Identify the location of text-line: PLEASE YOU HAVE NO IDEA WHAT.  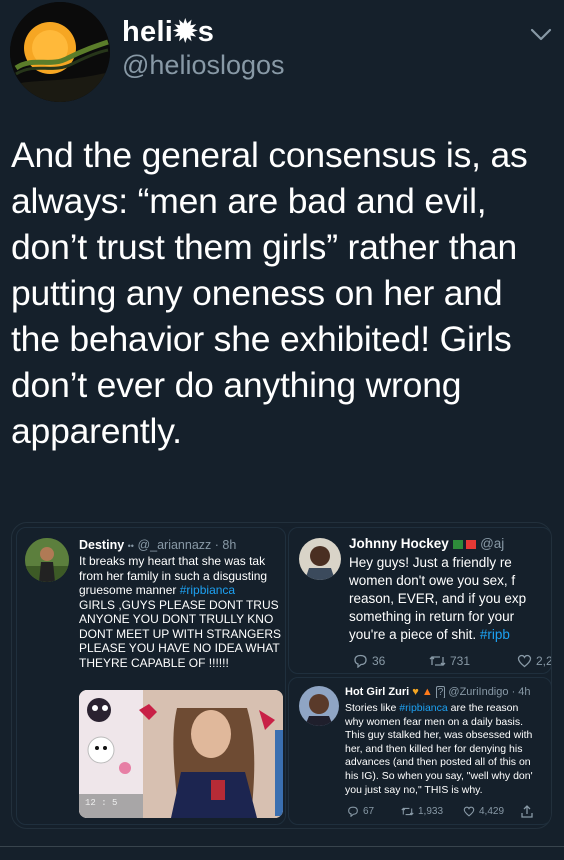
(179, 648).